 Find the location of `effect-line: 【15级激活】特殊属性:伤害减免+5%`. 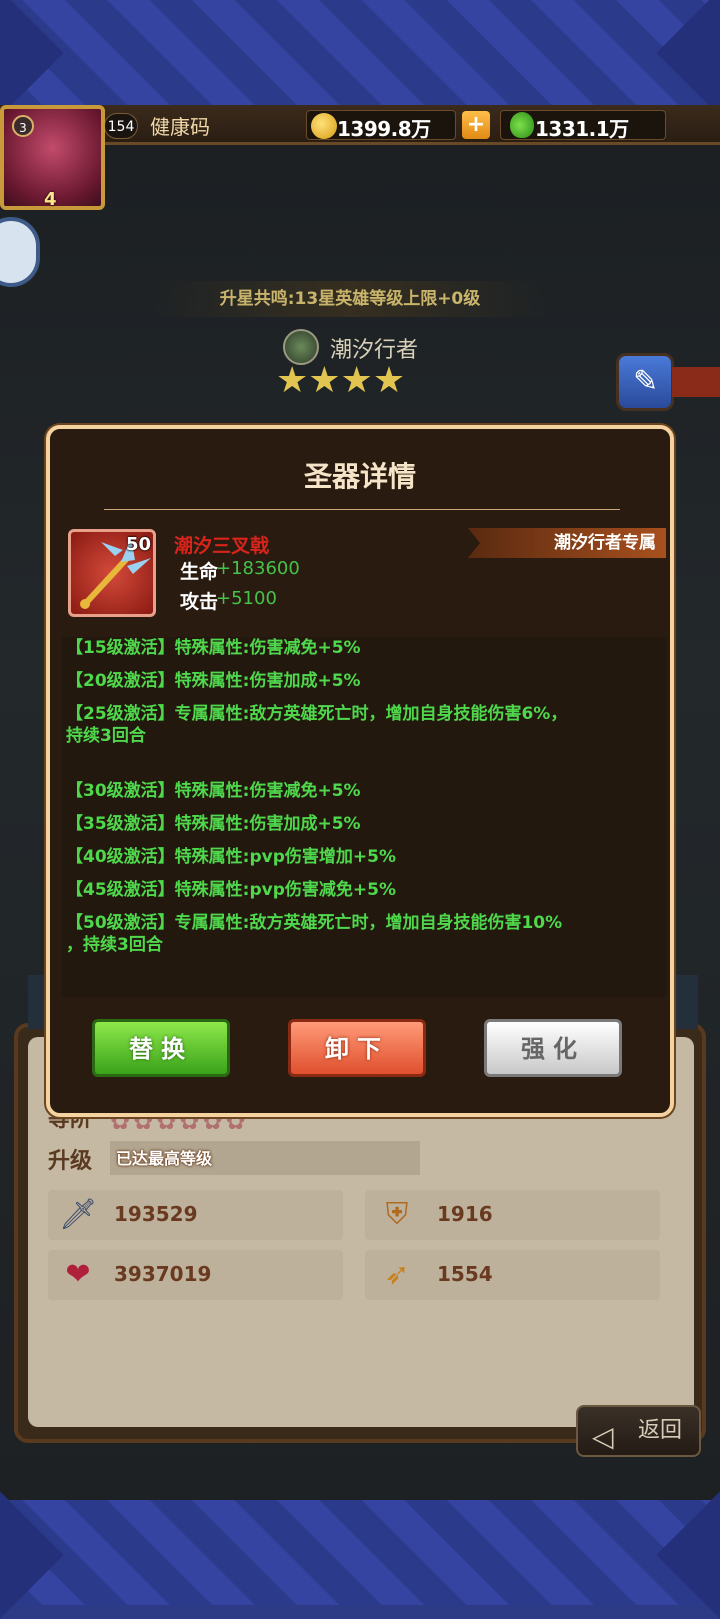

effect-line: 【15级激活】特殊属性:伤害减免+5% is located at coordinates (213, 648).